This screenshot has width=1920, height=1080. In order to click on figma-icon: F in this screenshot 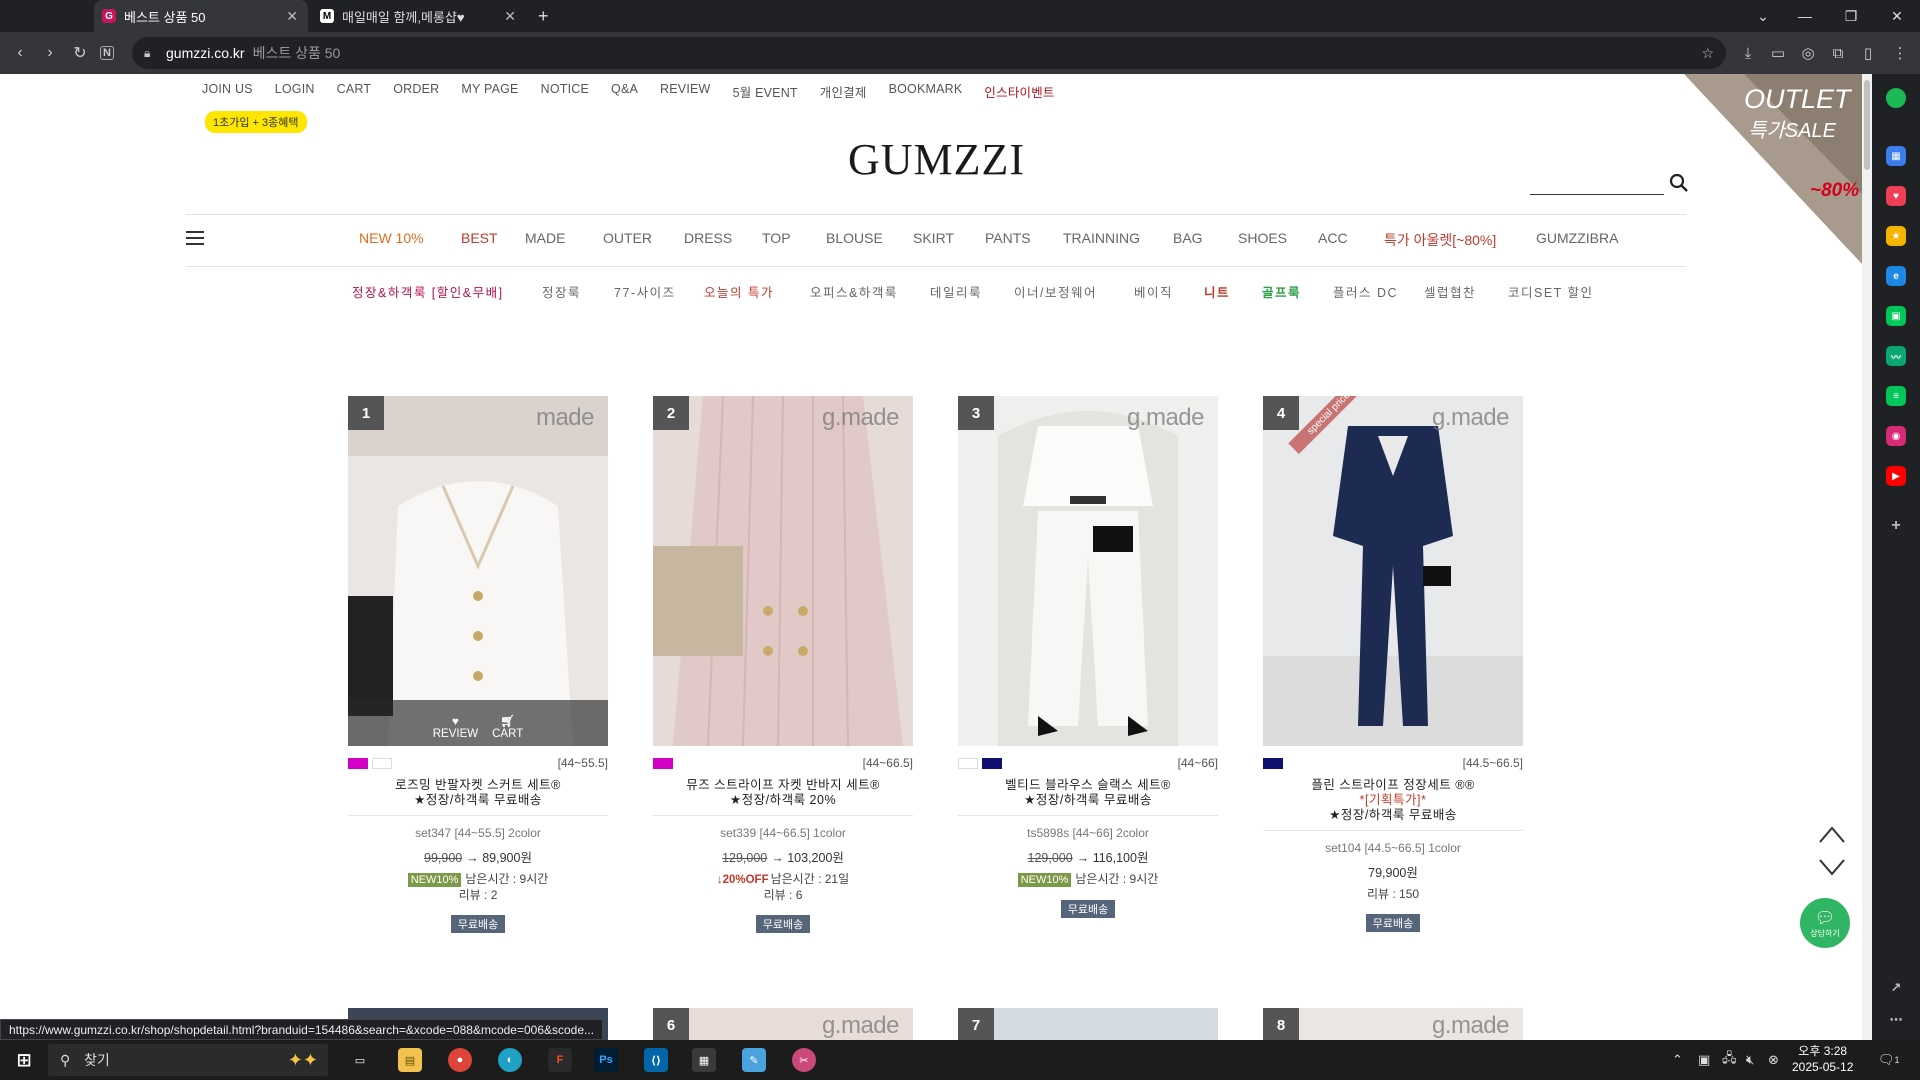, I will do `click(560, 1060)`.